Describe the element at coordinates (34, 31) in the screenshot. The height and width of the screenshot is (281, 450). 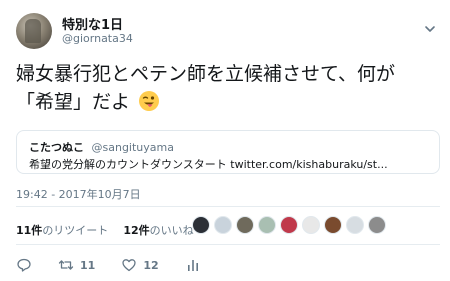
I see `author-avatar` at that location.